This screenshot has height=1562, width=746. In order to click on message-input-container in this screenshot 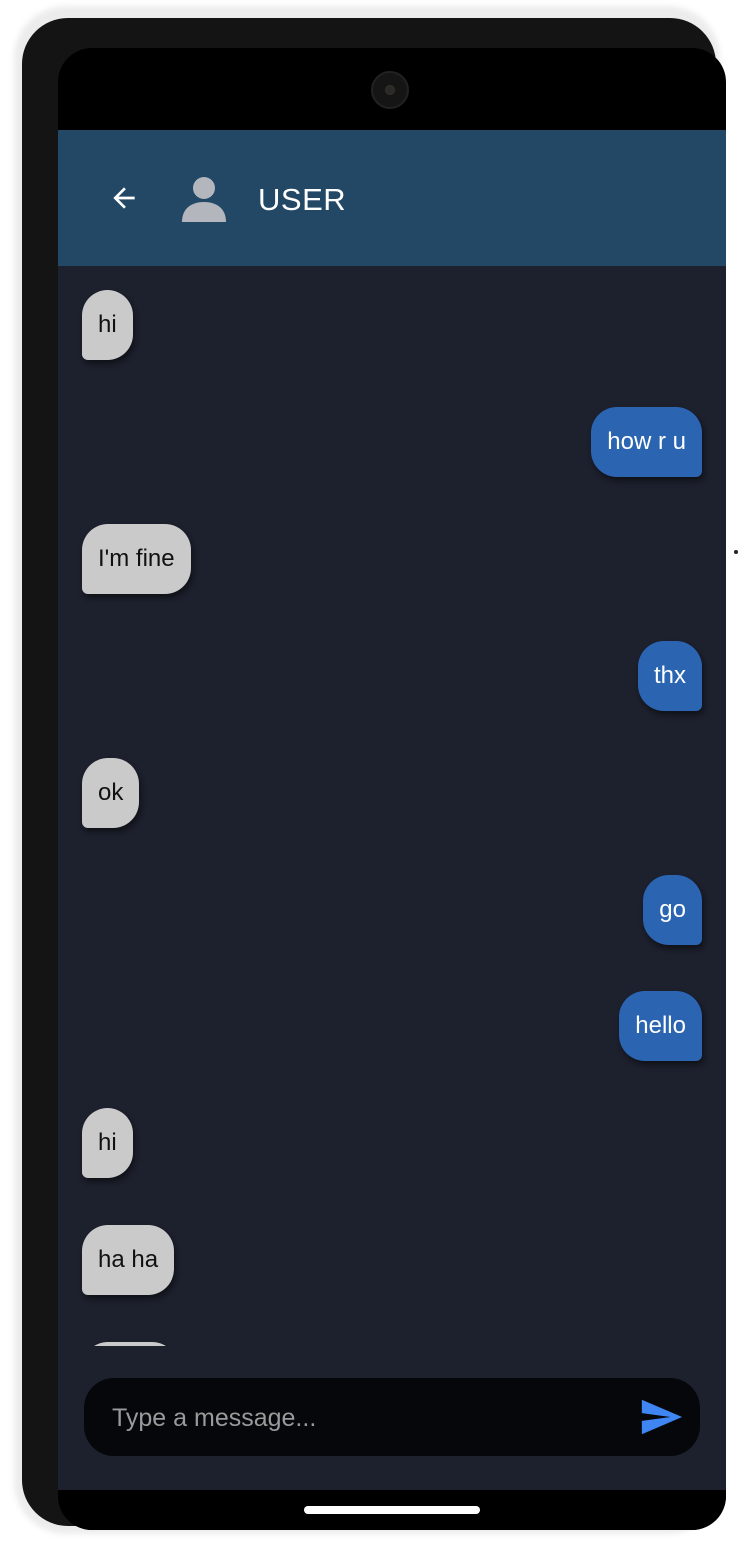, I will do `click(392, 1417)`.